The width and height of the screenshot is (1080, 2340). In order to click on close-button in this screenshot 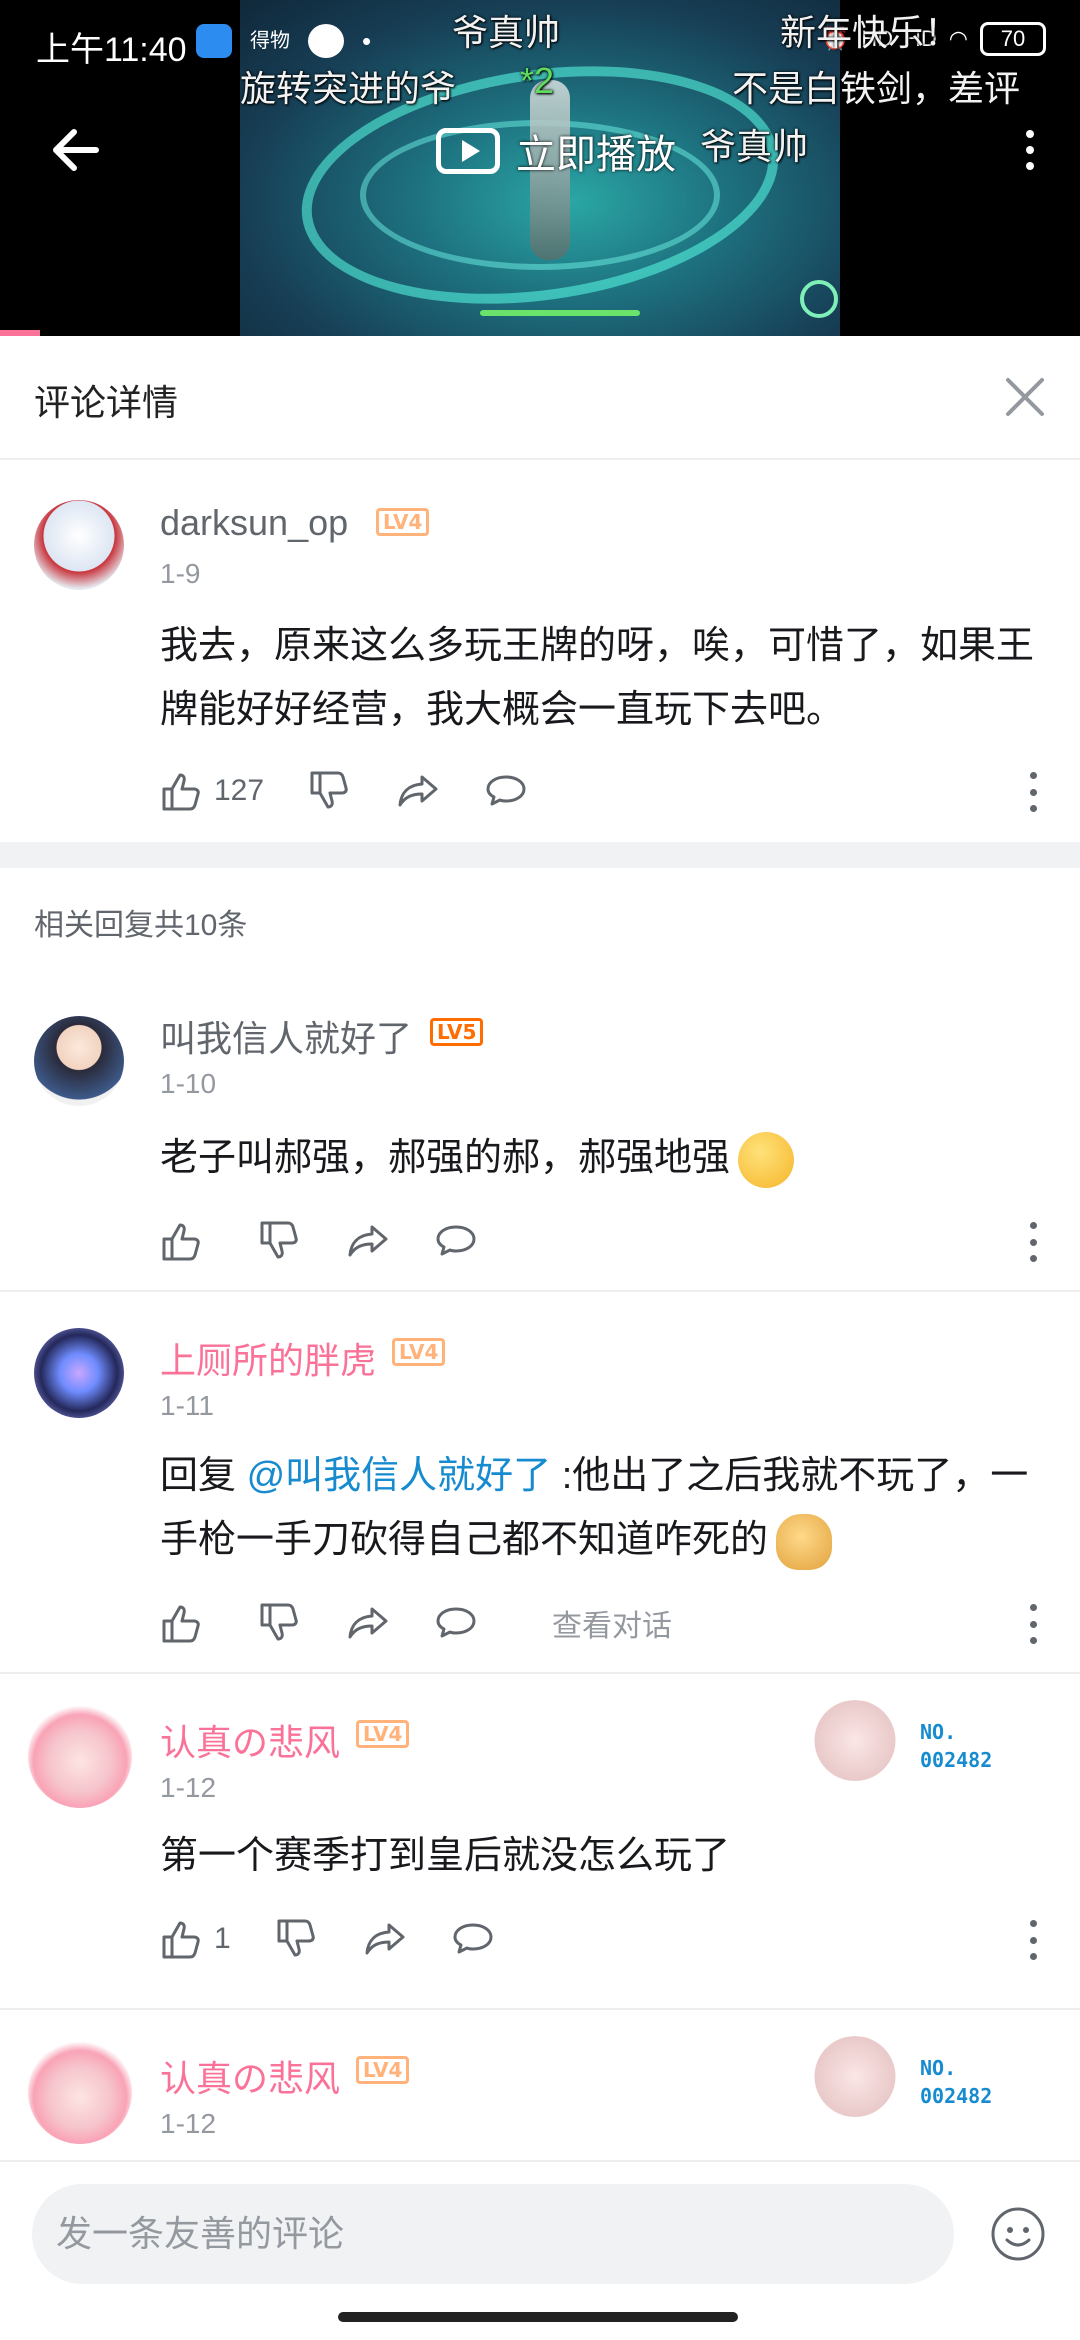, I will do `click(1025, 397)`.